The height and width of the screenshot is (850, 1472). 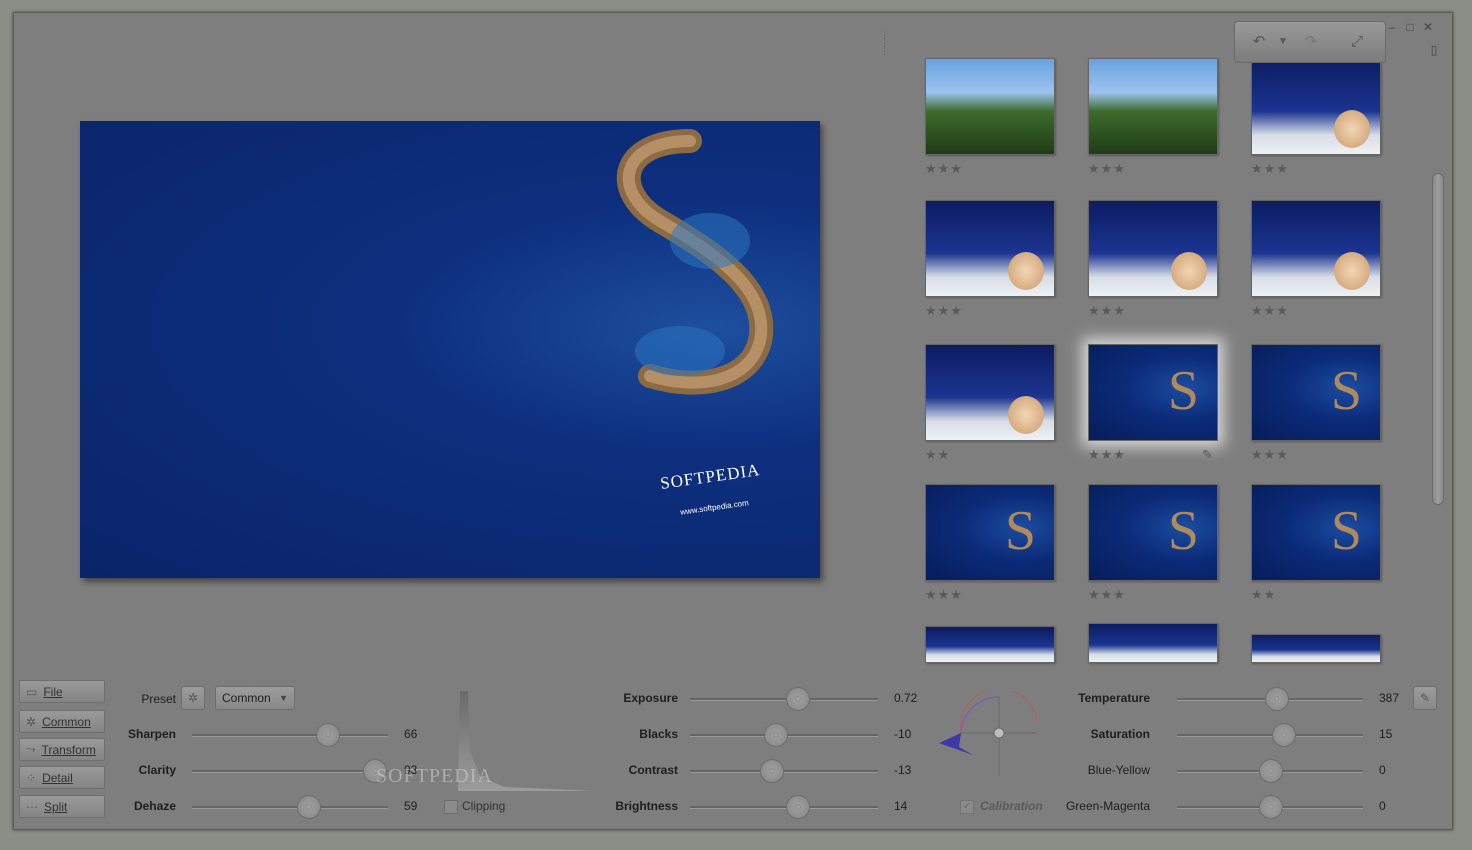 I want to click on contrast-label: Contrast, so click(x=653, y=770).